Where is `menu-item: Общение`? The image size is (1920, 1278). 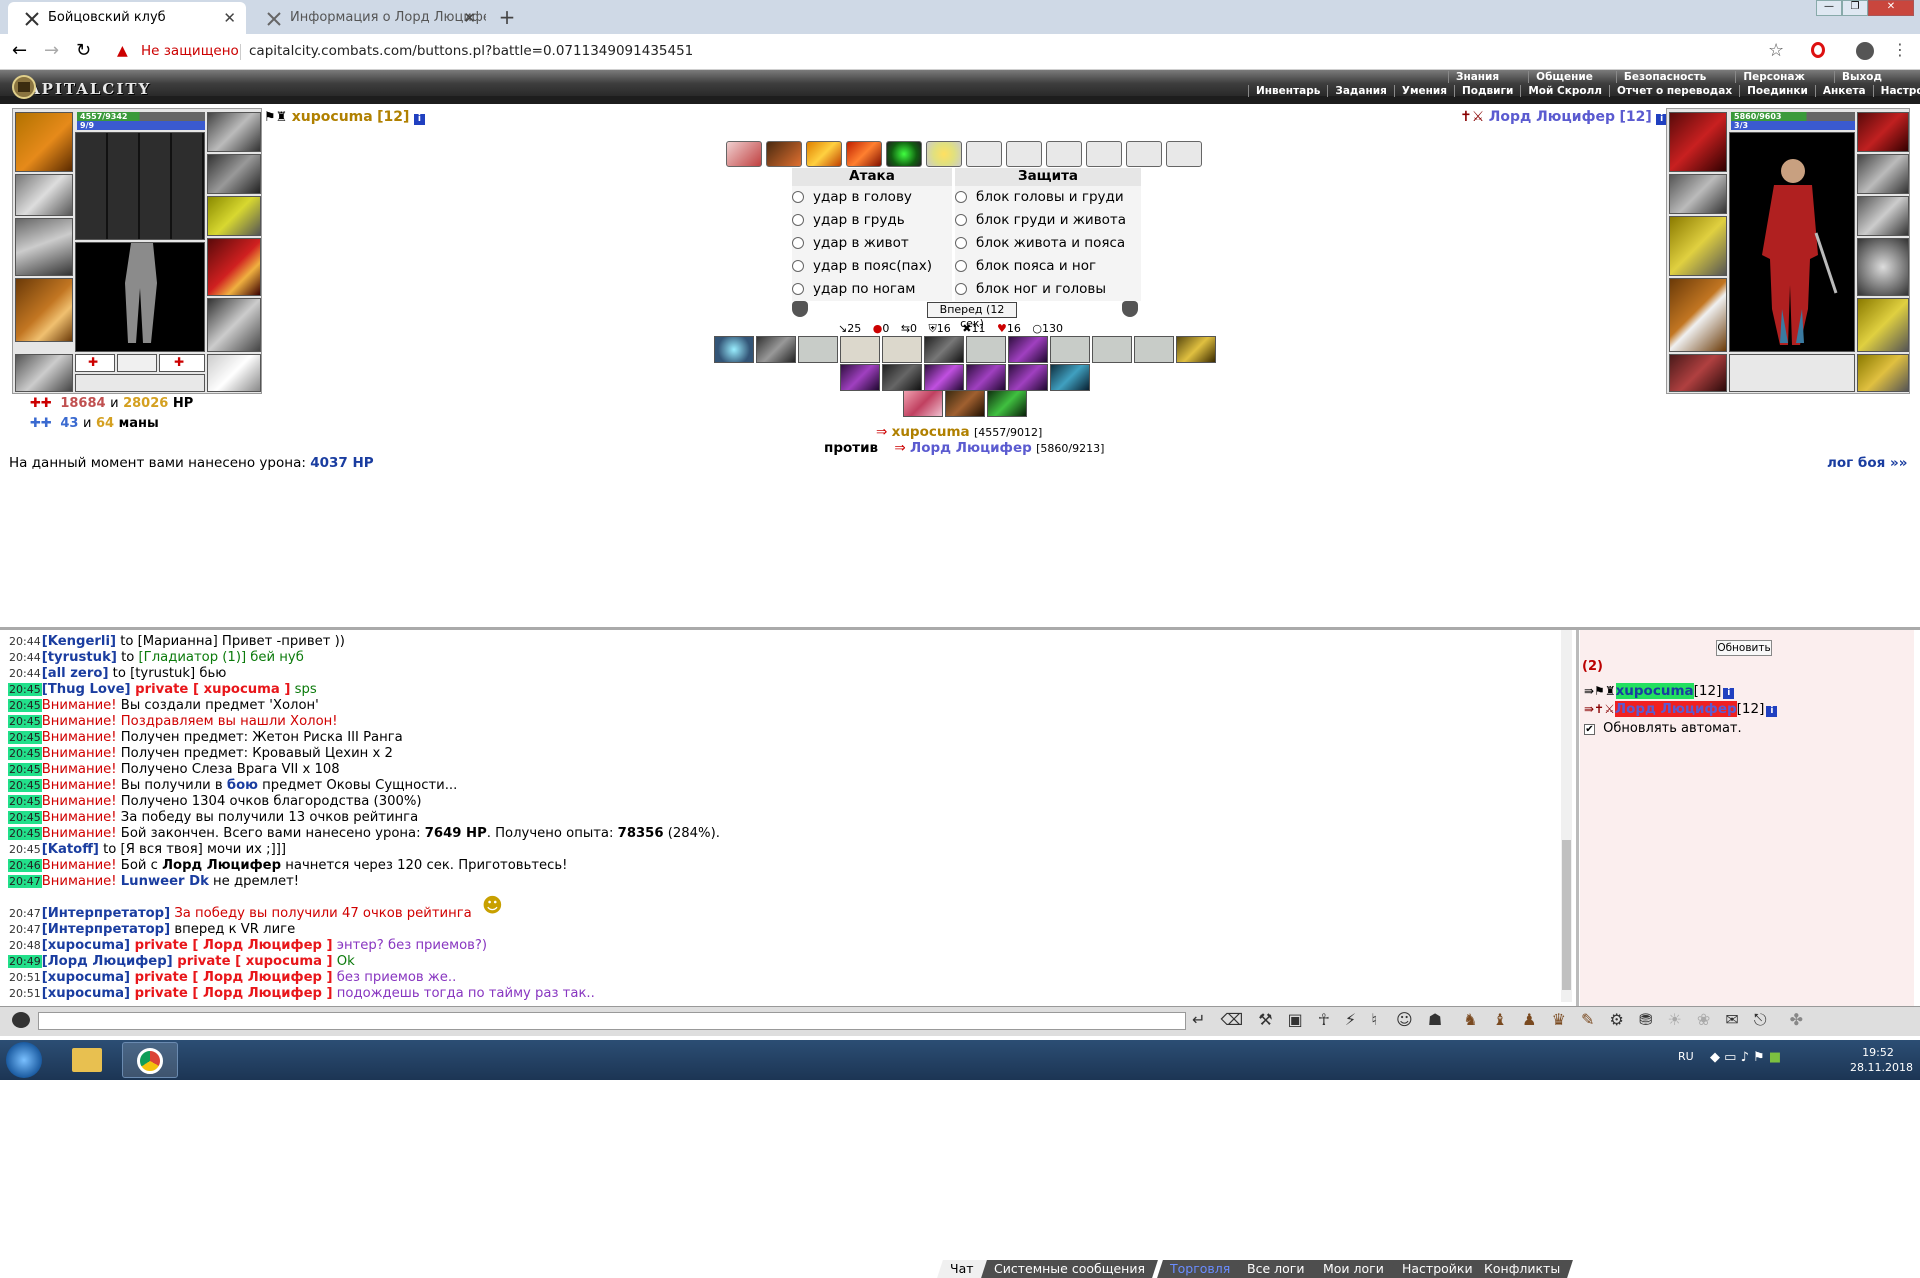
menu-item: Общение is located at coordinates (1564, 77).